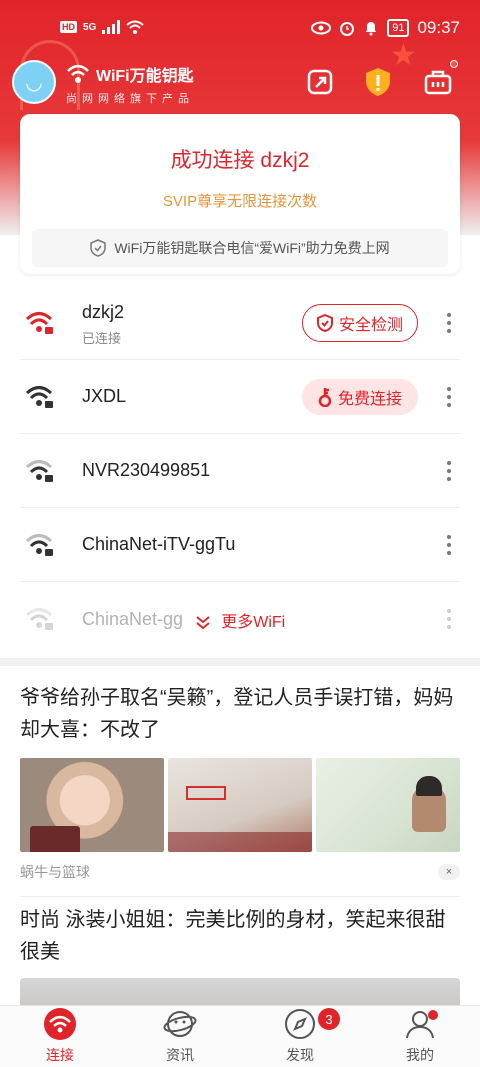 The height and width of the screenshot is (1067, 480). What do you see at coordinates (240, 896) in the screenshot?
I see `news-separator` at bounding box center [240, 896].